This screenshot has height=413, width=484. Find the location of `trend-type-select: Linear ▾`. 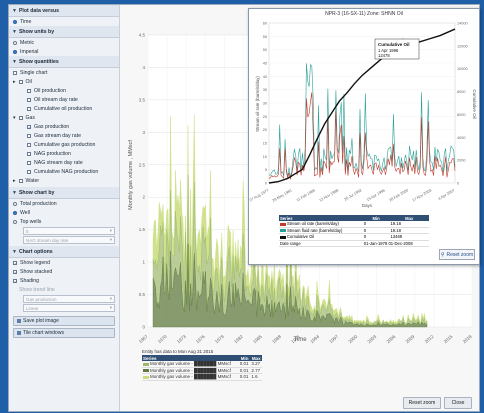

trend-type-select: Linear ▾ is located at coordinates (69, 308).